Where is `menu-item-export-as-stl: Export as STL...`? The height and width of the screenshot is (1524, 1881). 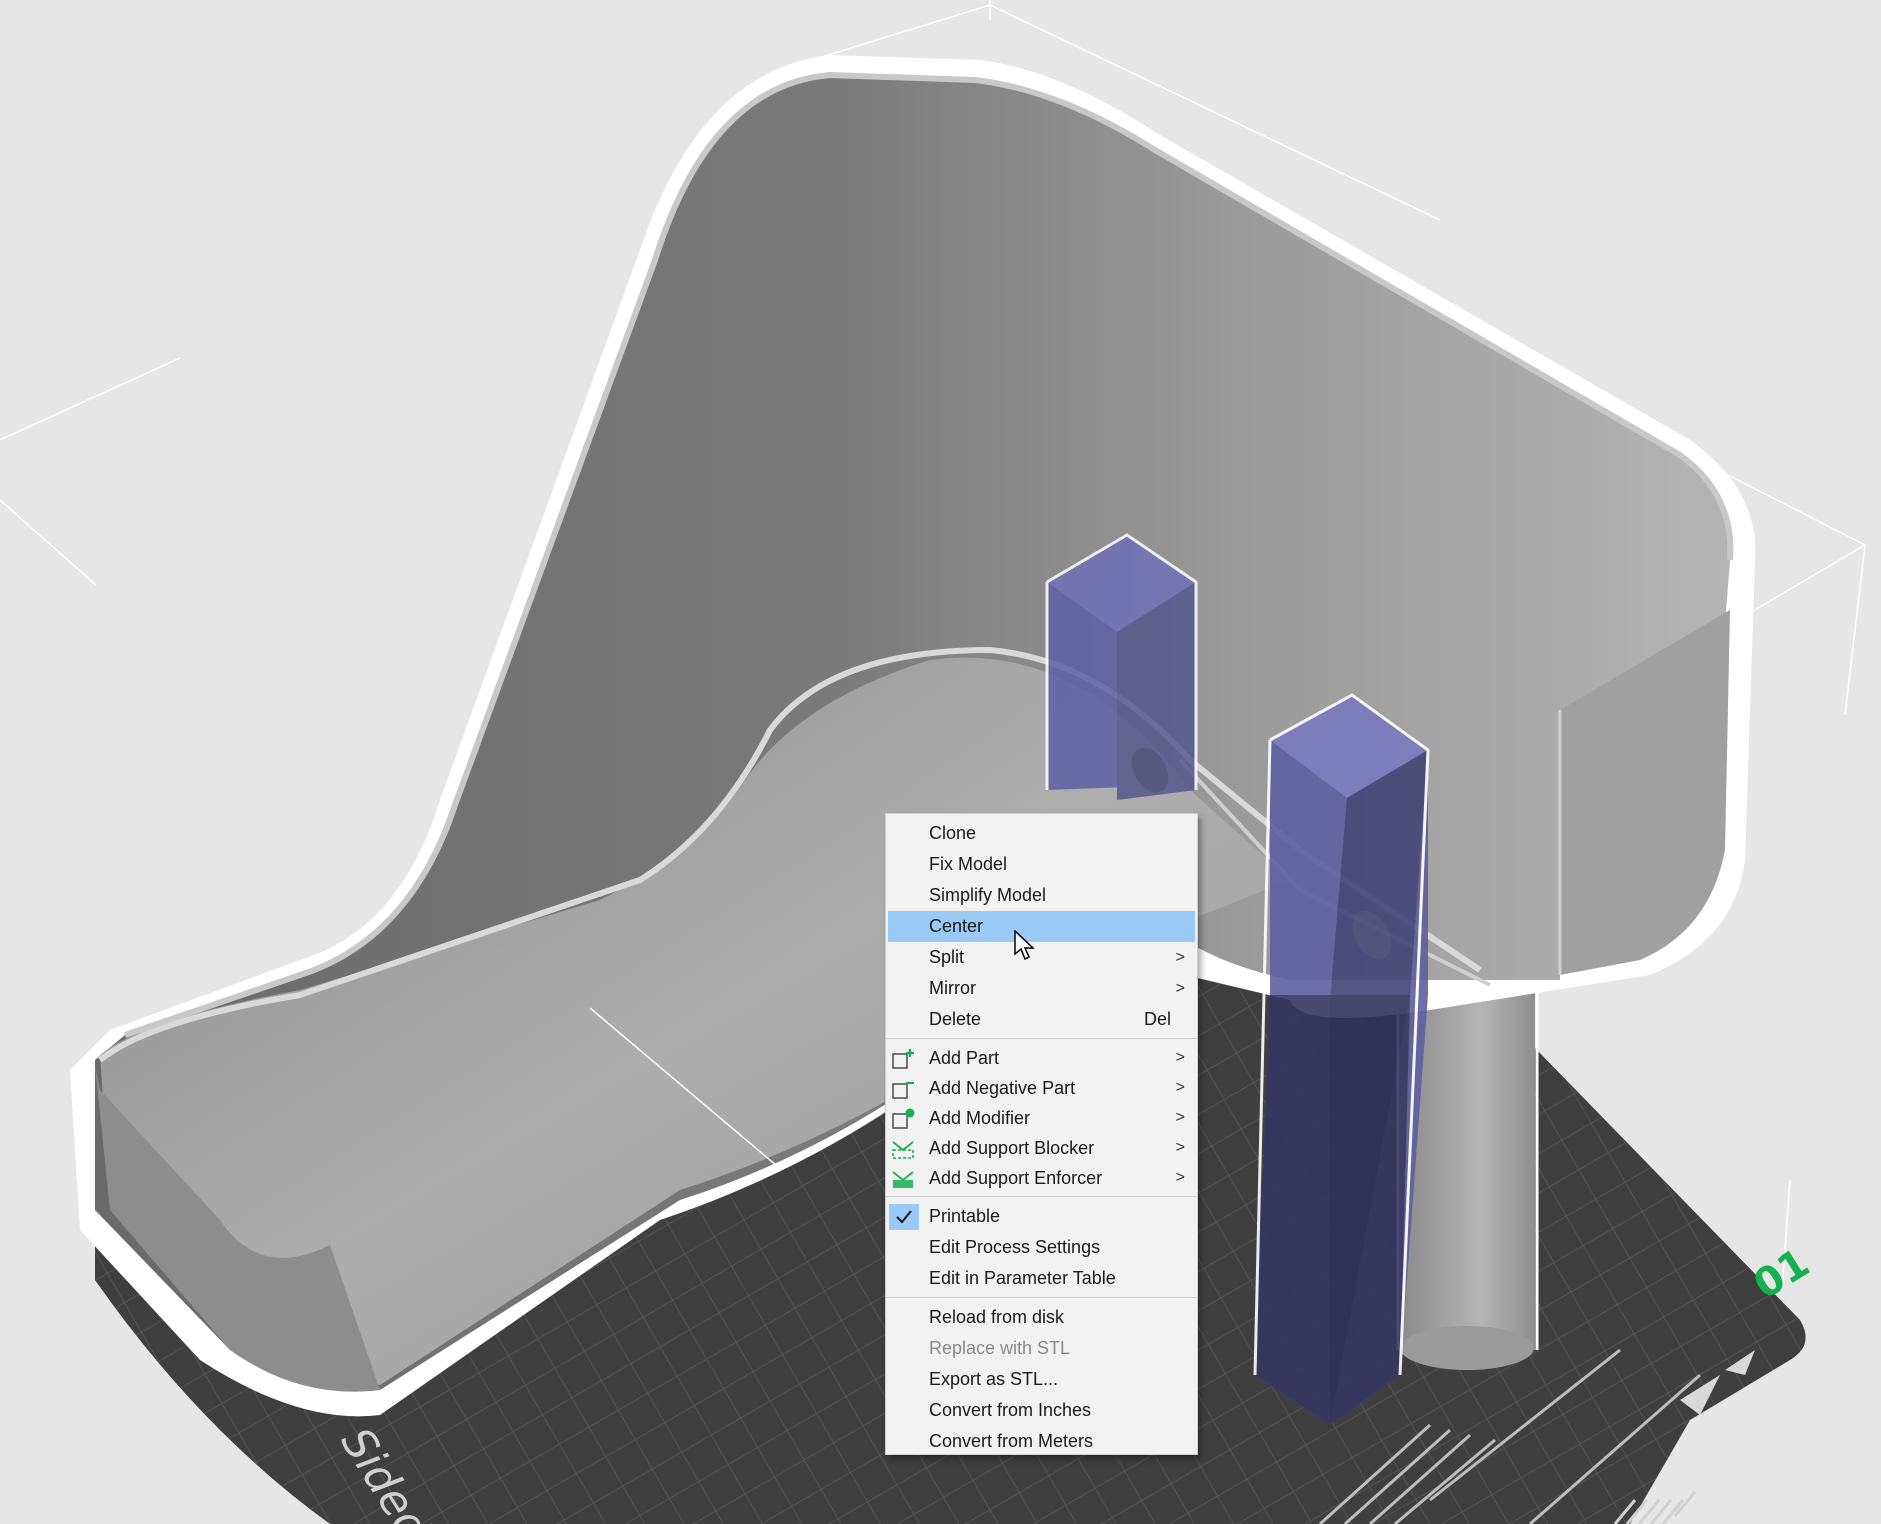
menu-item-export-as-stl: Export as STL... is located at coordinates (1041, 1379).